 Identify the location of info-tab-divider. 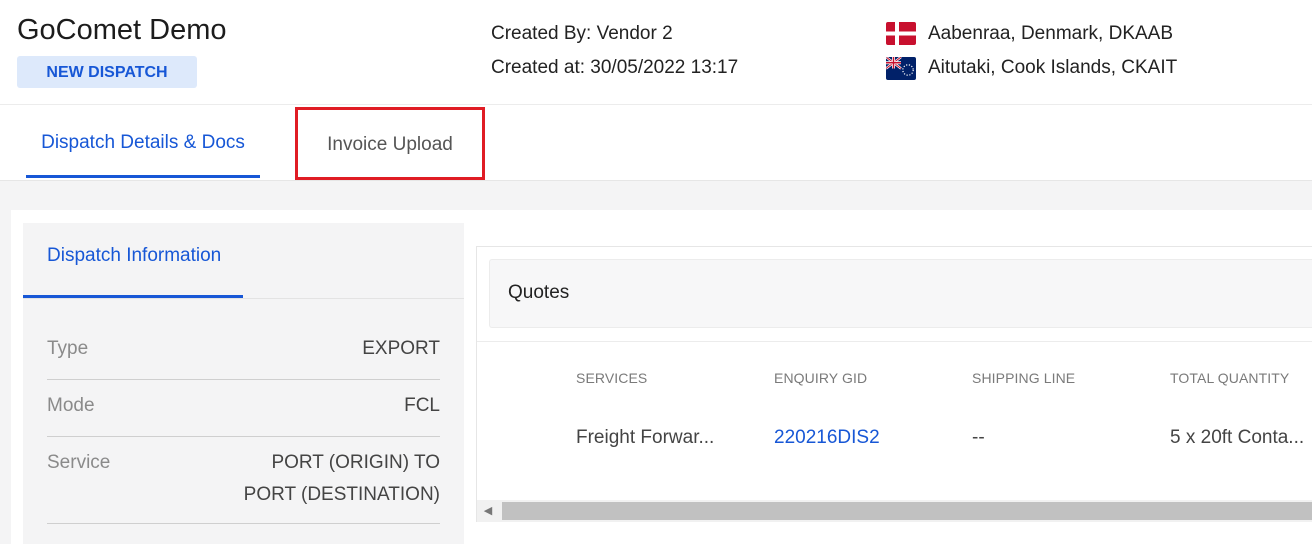
(243, 298).